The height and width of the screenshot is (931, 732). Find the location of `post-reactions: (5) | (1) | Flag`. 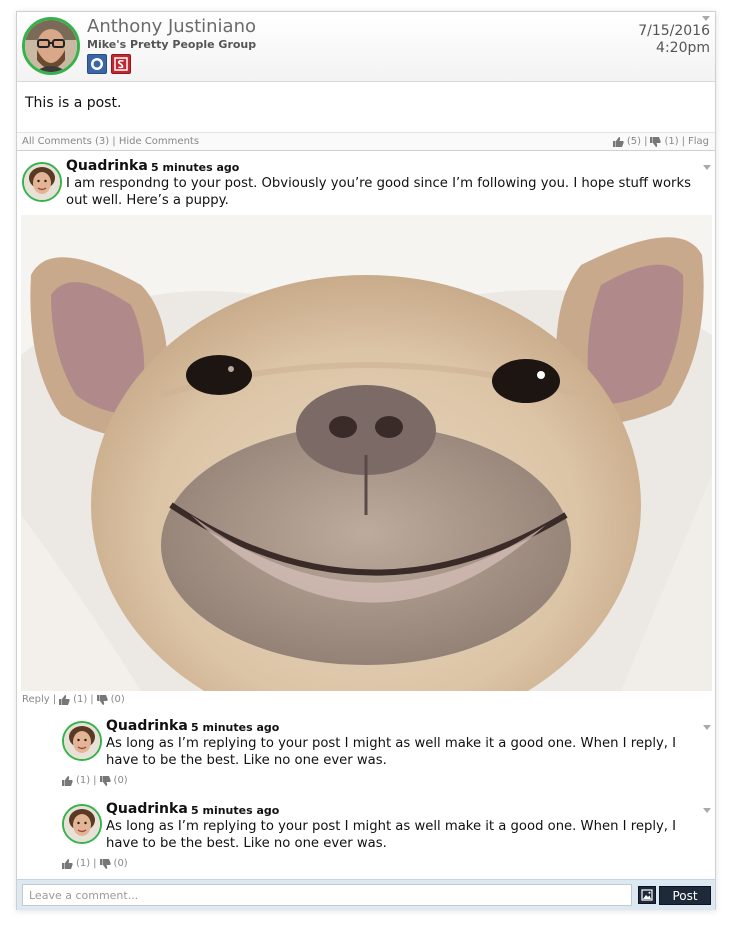

post-reactions: (5) | (1) | Flag is located at coordinates (660, 141).